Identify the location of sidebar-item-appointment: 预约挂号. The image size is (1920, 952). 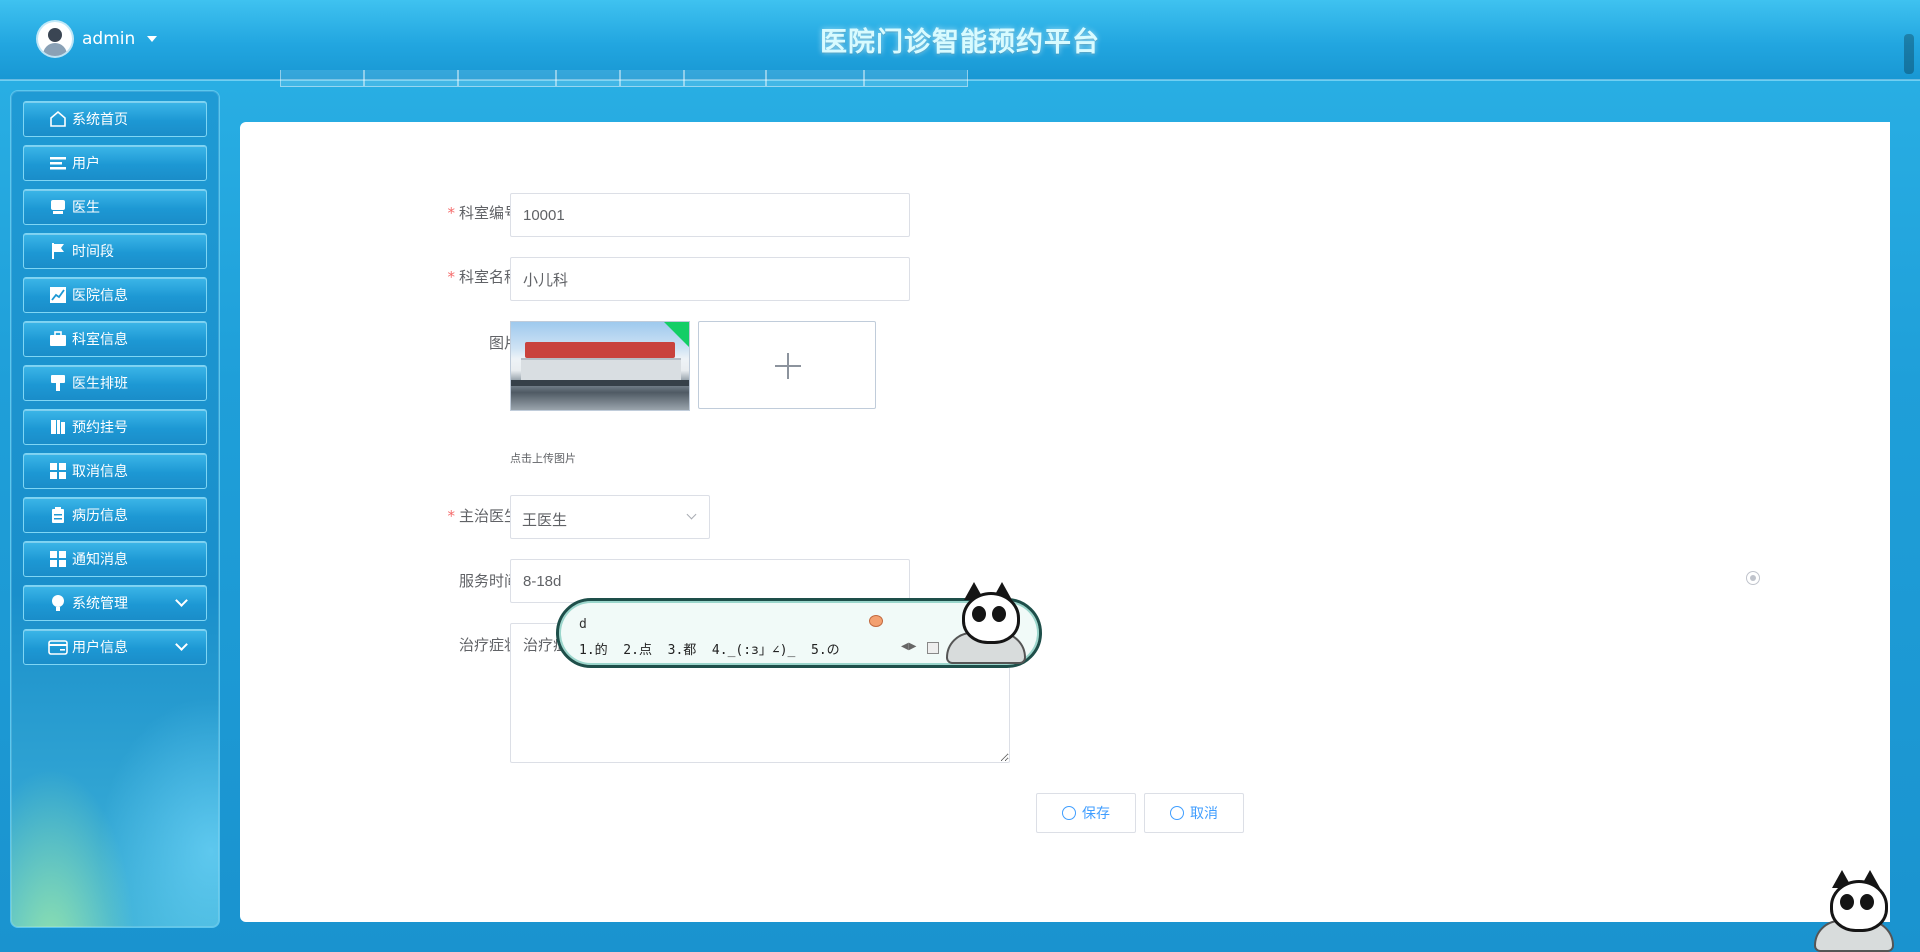
(115, 427).